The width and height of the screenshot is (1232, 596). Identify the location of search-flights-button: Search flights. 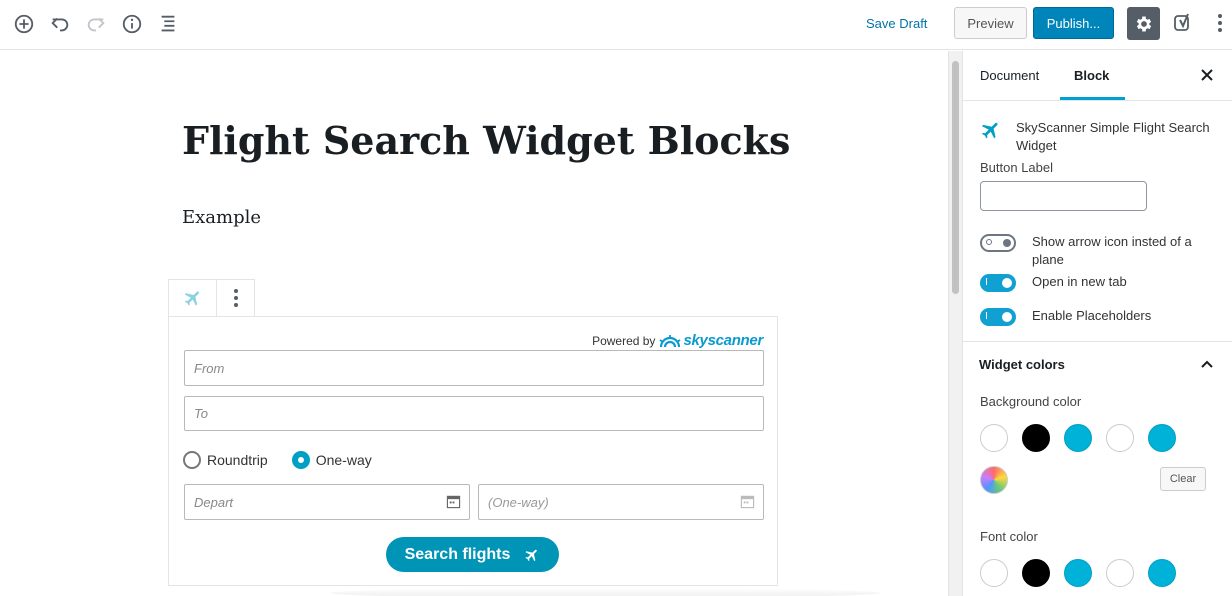
(472, 554).